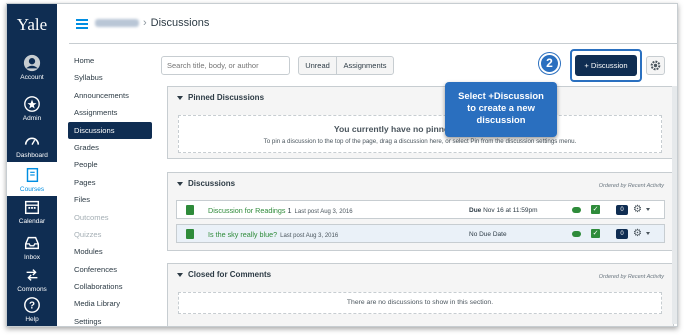 The width and height of the screenshot is (685, 335). I want to click on global-nav-label: Courses, so click(32, 189).